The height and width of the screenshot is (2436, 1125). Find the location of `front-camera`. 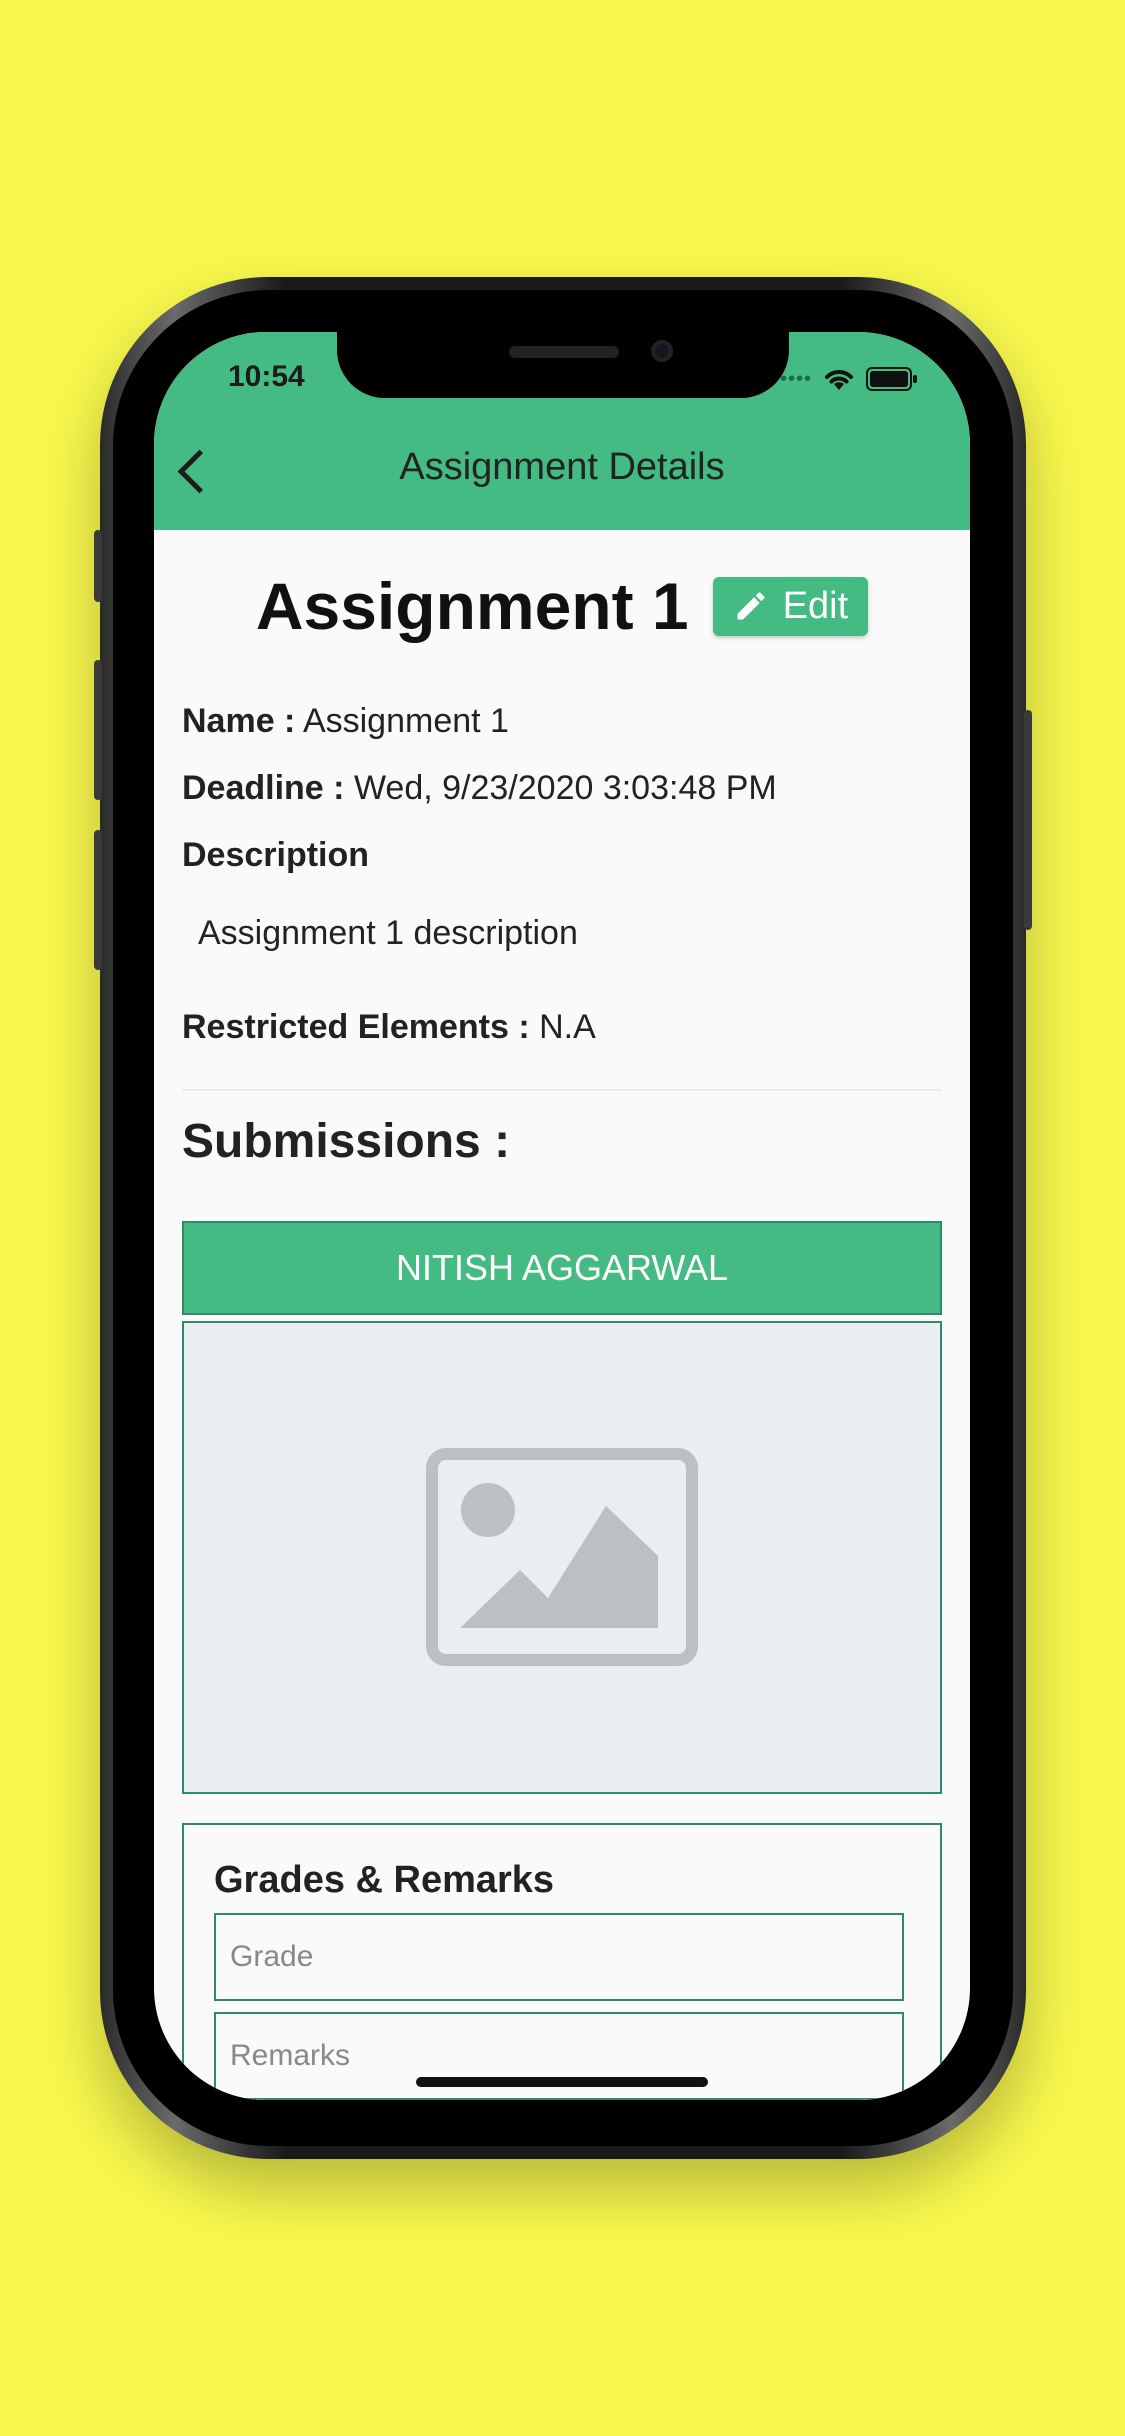

front-camera is located at coordinates (662, 351).